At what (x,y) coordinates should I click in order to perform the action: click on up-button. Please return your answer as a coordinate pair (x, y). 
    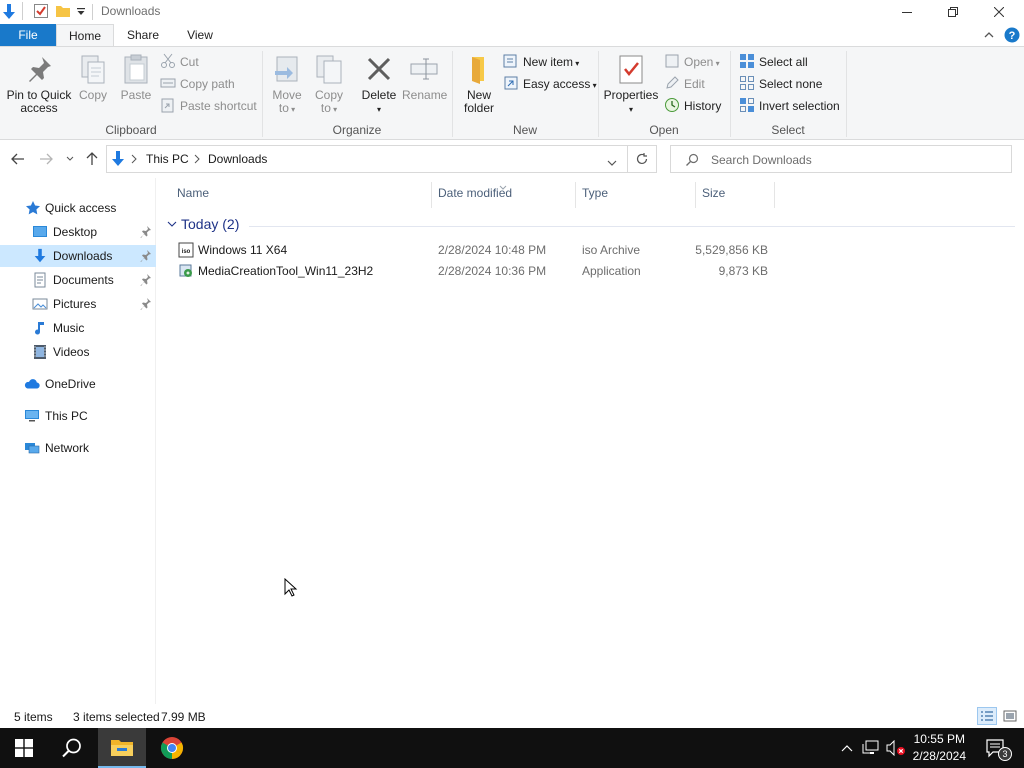
    Looking at the image, I should click on (92, 159).